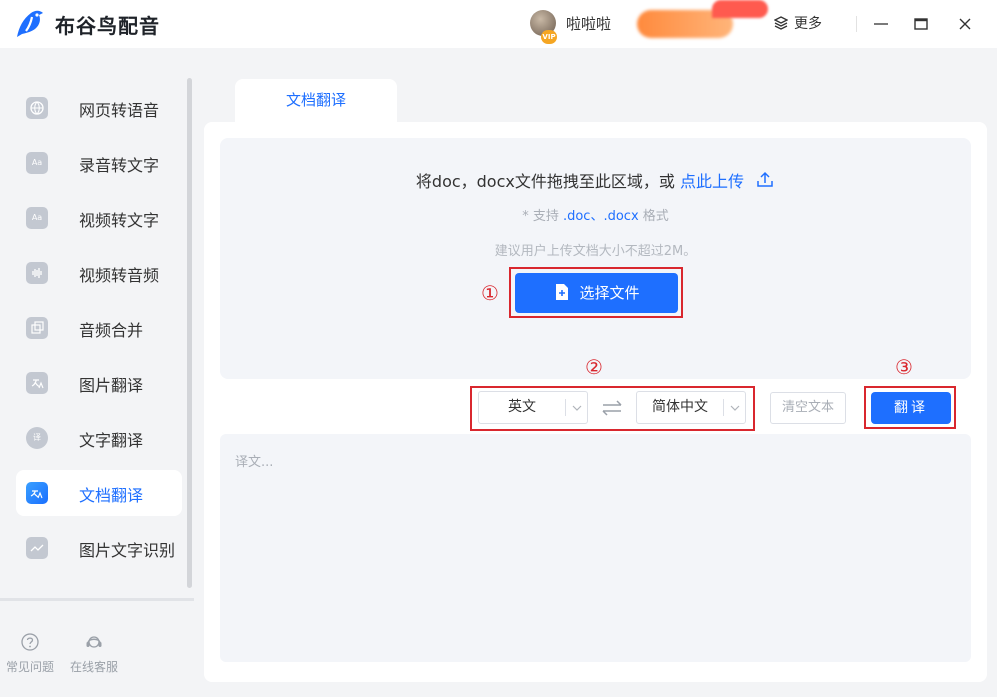 This screenshot has height=697, width=997. I want to click on choose-file-button: 选择文件, so click(596, 293).